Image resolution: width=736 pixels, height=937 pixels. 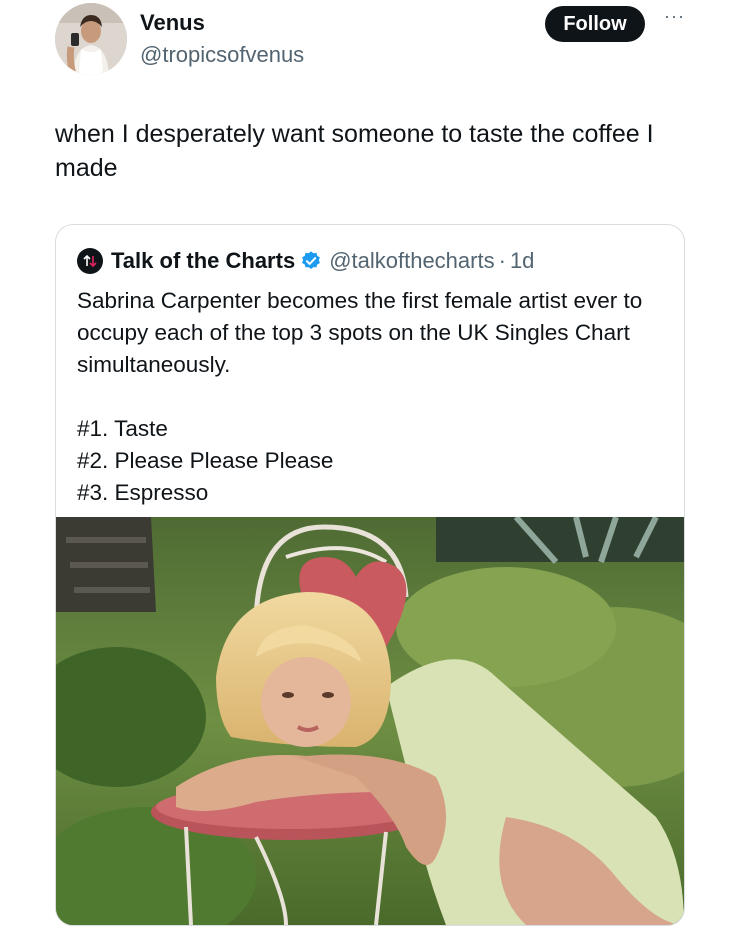 I want to click on verified-badge-icon, so click(x=311, y=261).